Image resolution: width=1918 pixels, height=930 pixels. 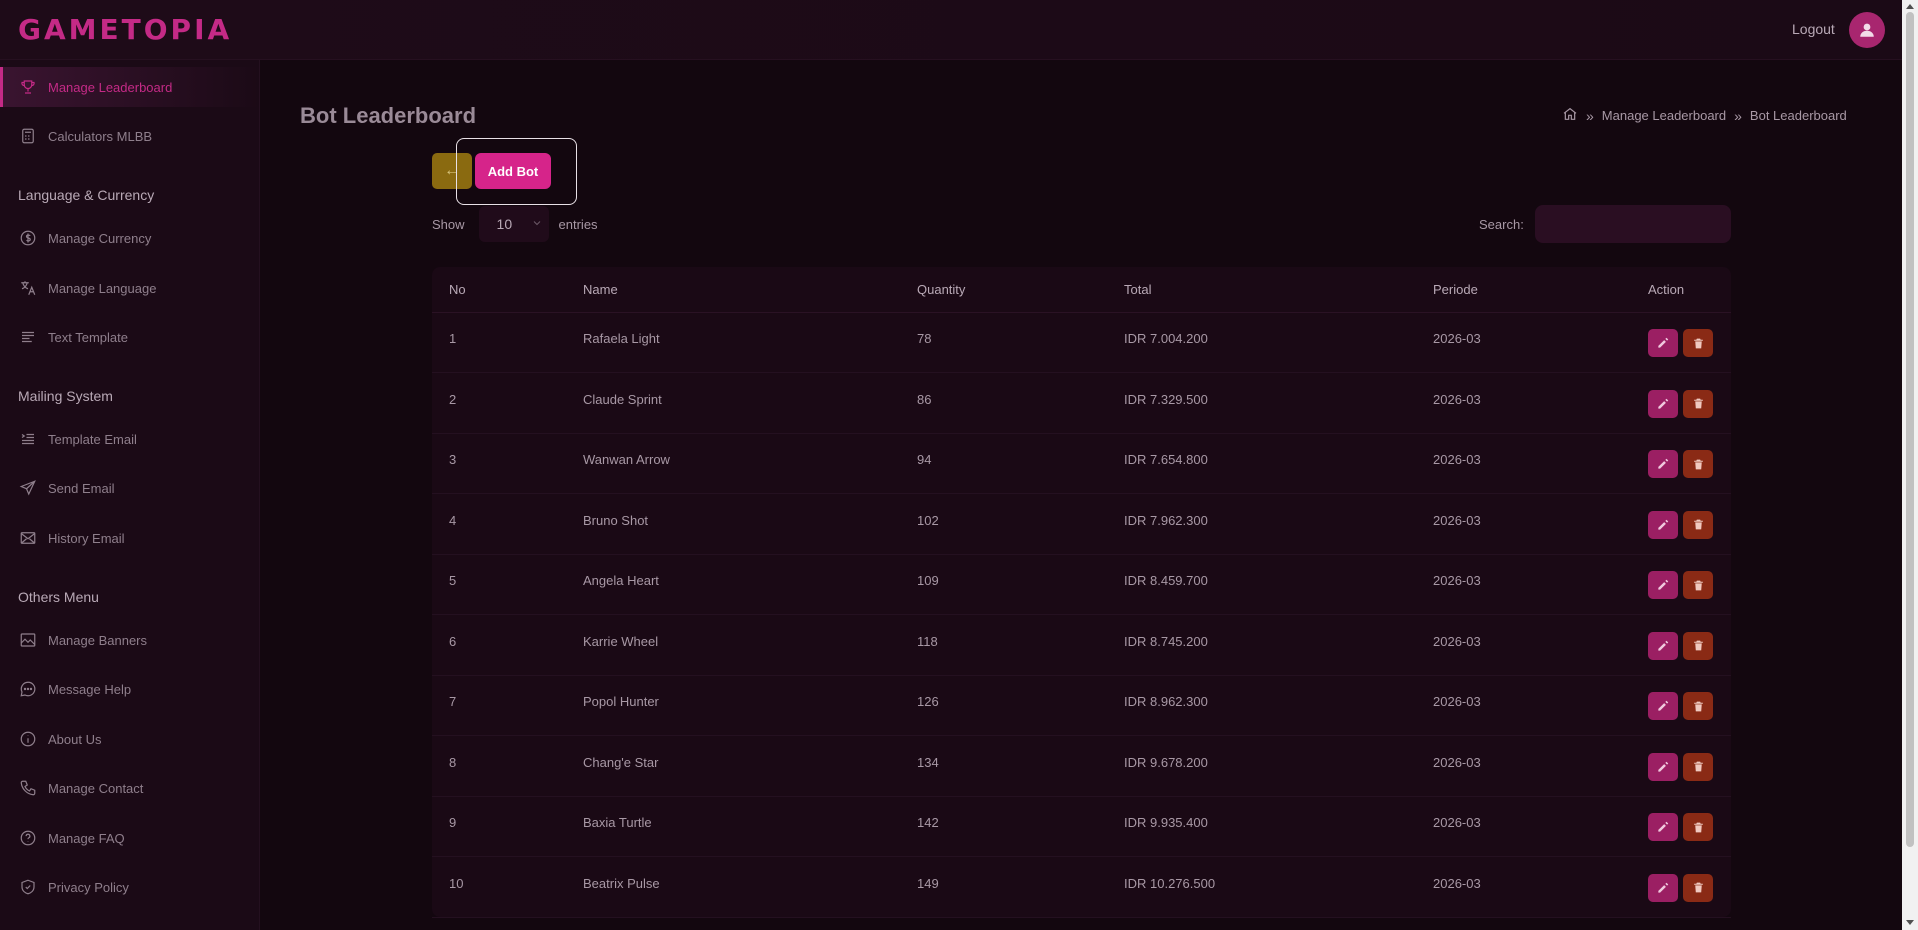 I want to click on cell-no: 1, so click(x=453, y=338).